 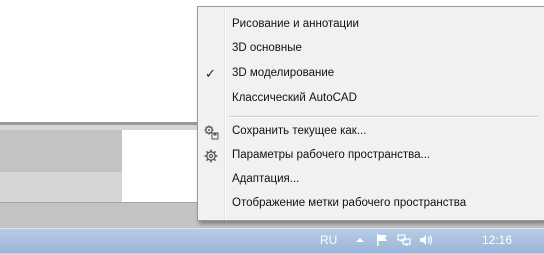 What do you see at coordinates (360, 240) in the screenshot?
I see `show-hidden-icons-icon` at bounding box center [360, 240].